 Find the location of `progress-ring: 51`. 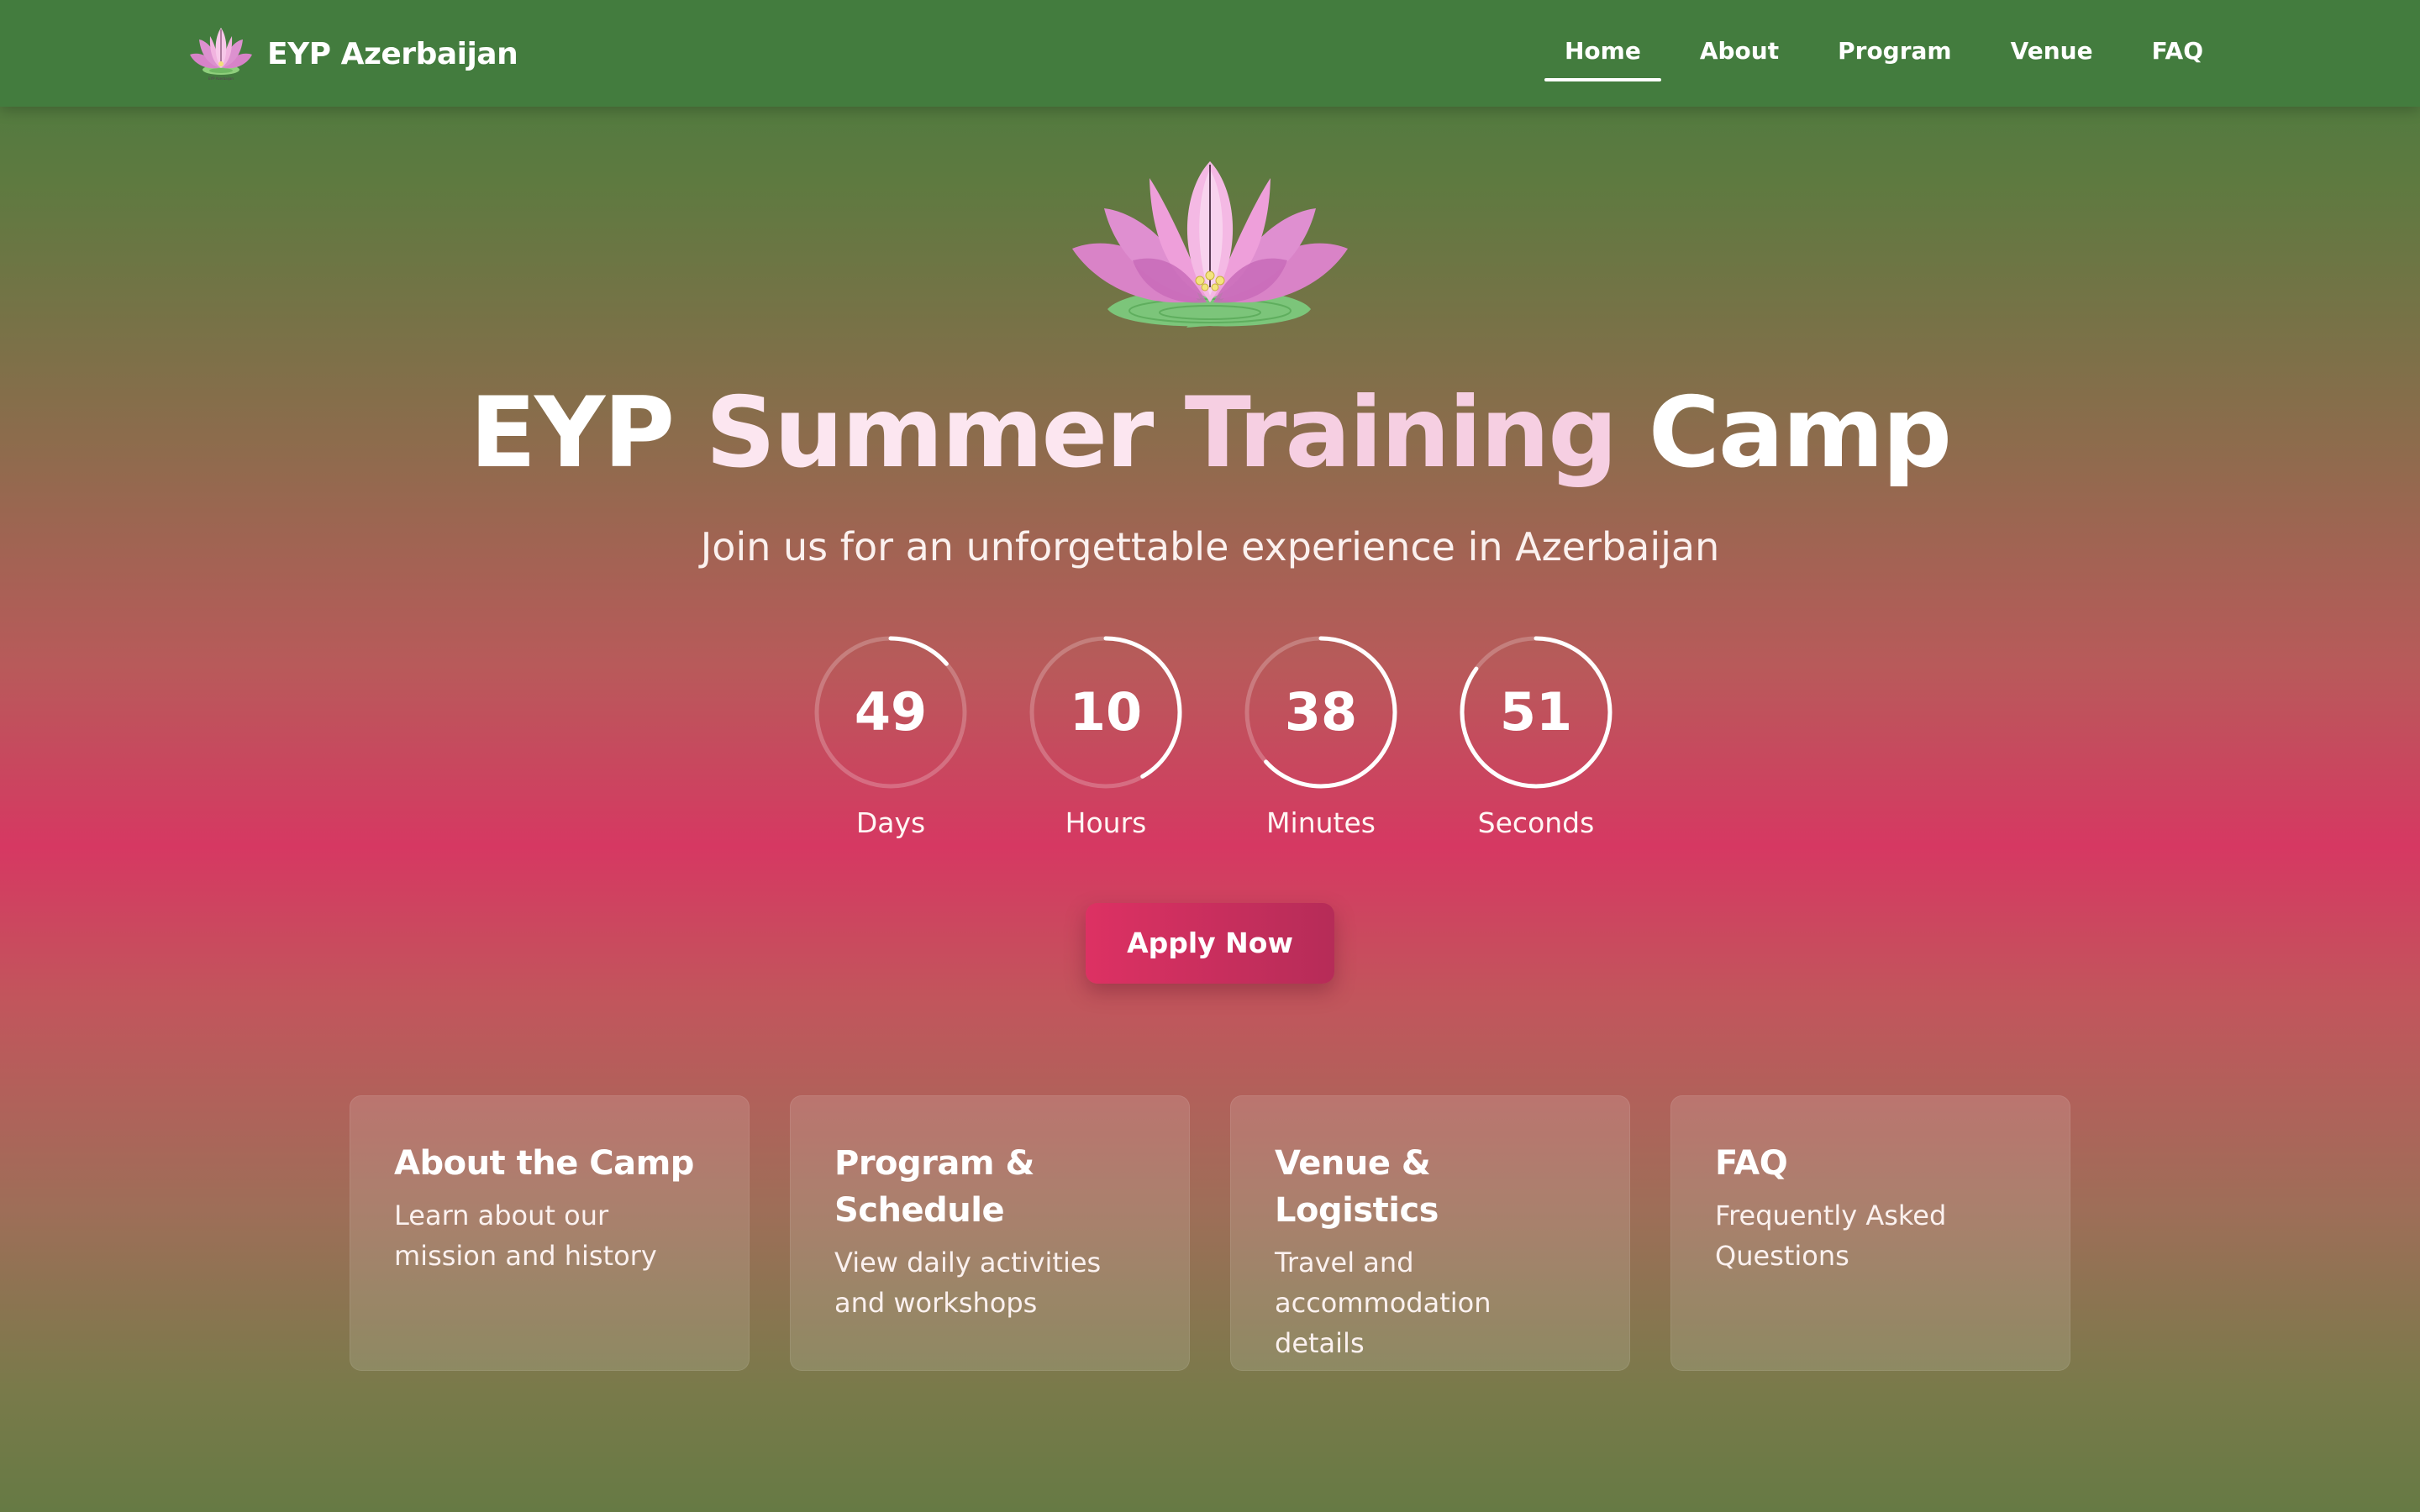

progress-ring: 51 is located at coordinates (1536, 712).